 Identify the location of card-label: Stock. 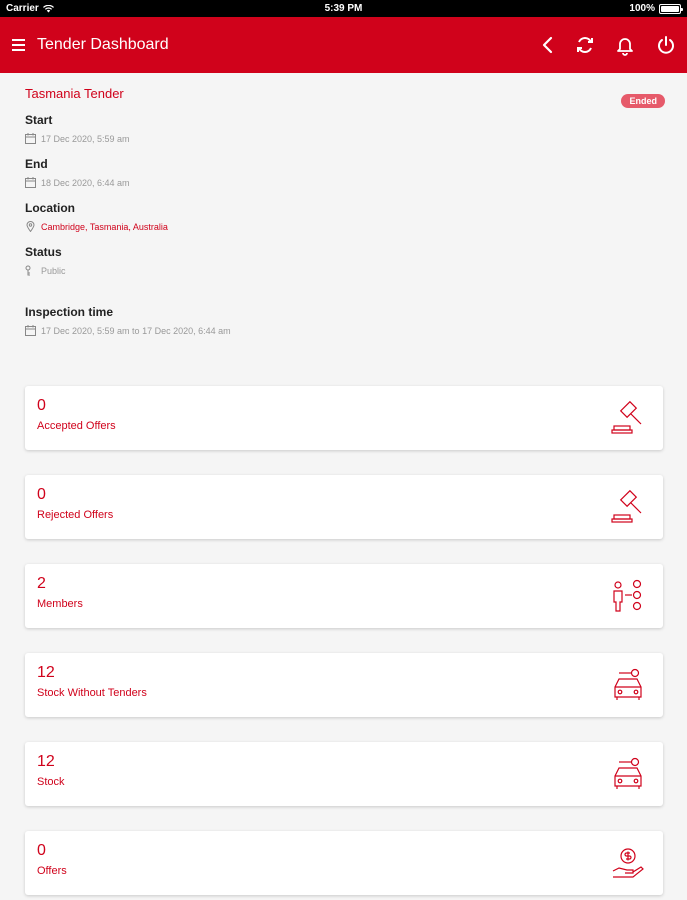
(51, 782).